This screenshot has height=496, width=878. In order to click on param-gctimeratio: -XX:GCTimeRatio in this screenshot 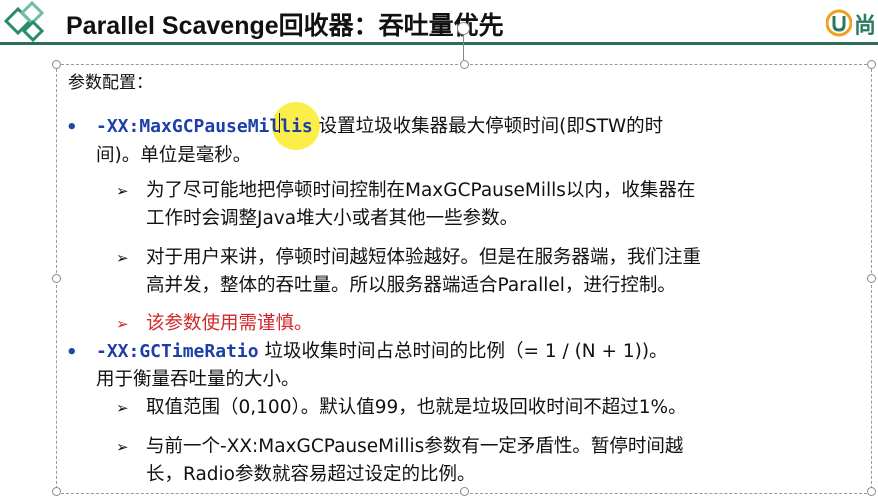, I will do `click(177, 351)`.